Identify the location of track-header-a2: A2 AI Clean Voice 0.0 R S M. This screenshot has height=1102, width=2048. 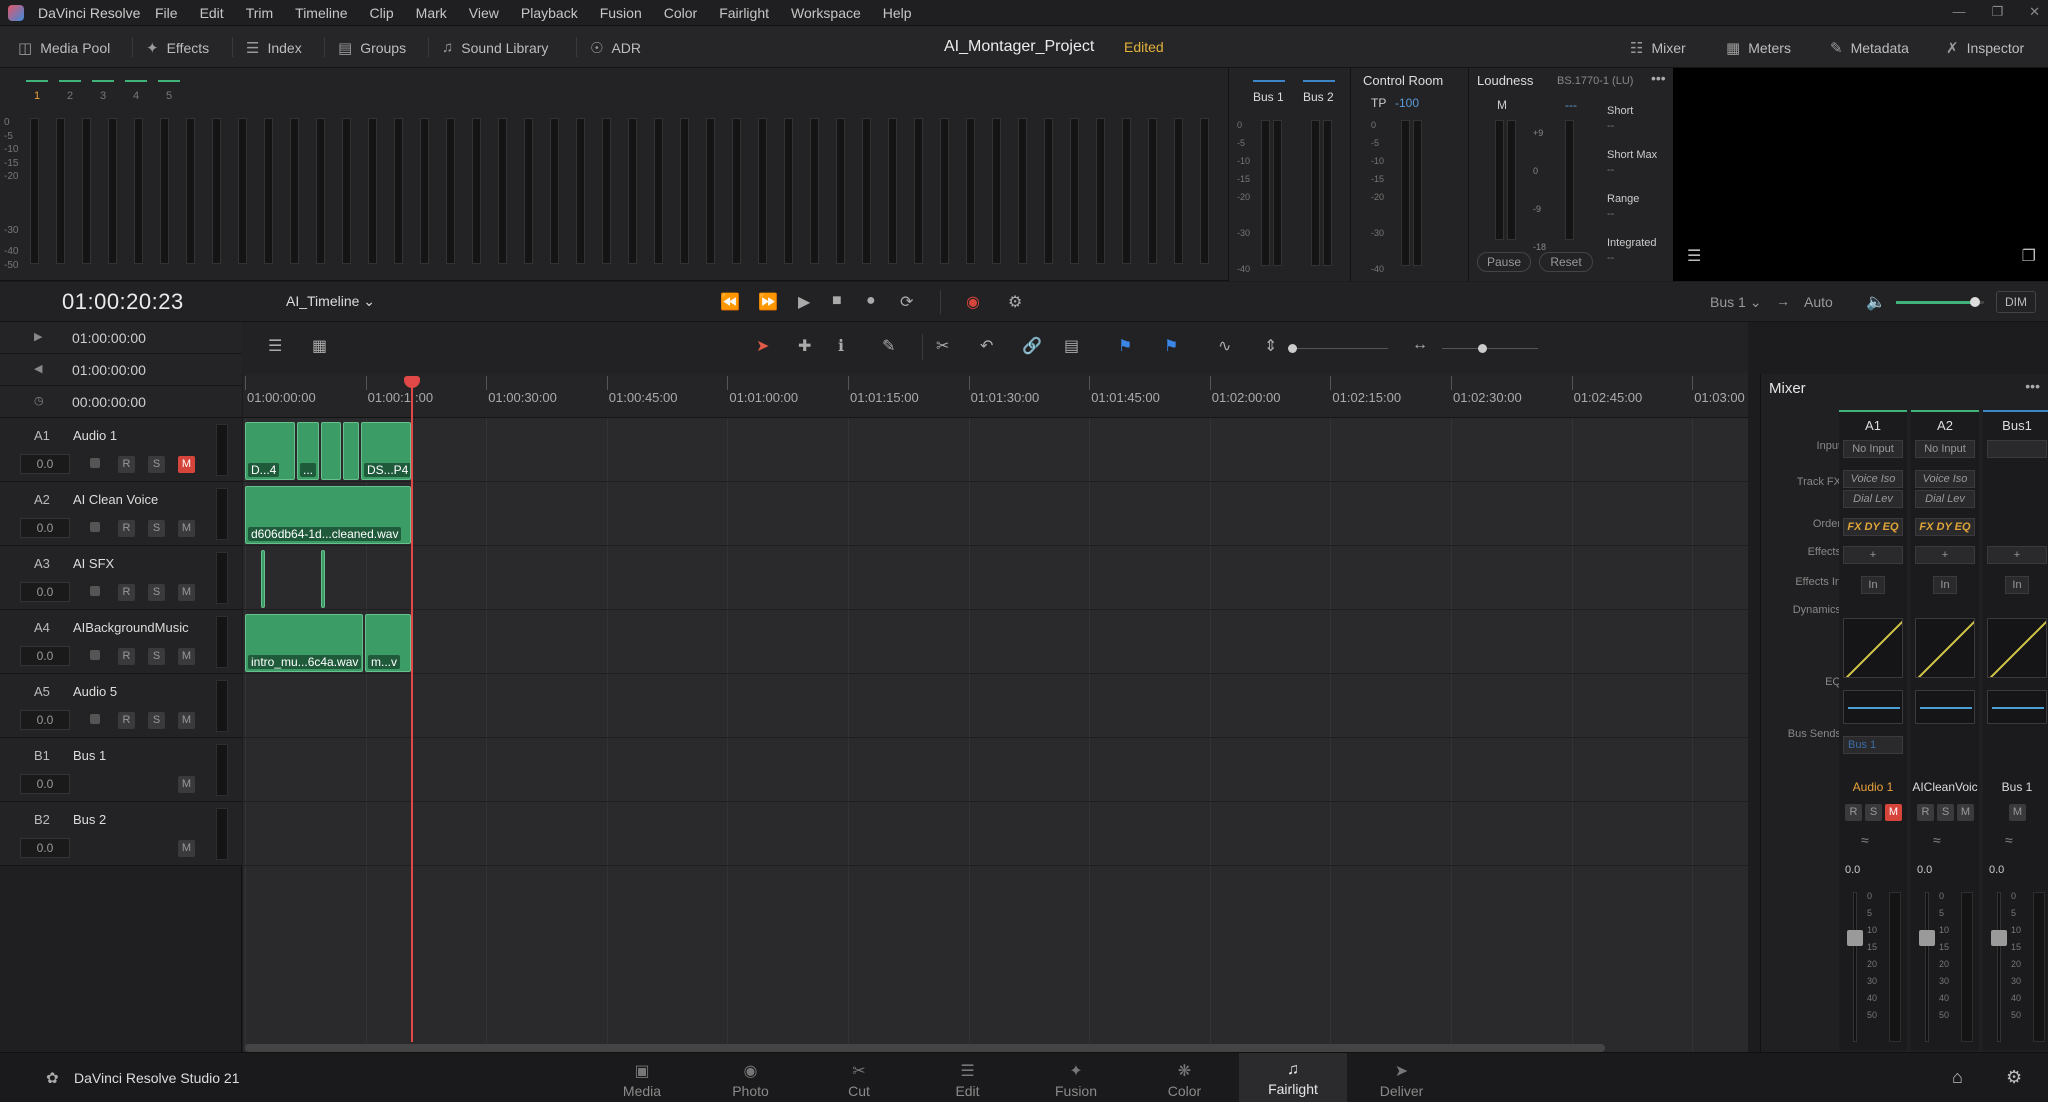
(121, 514).